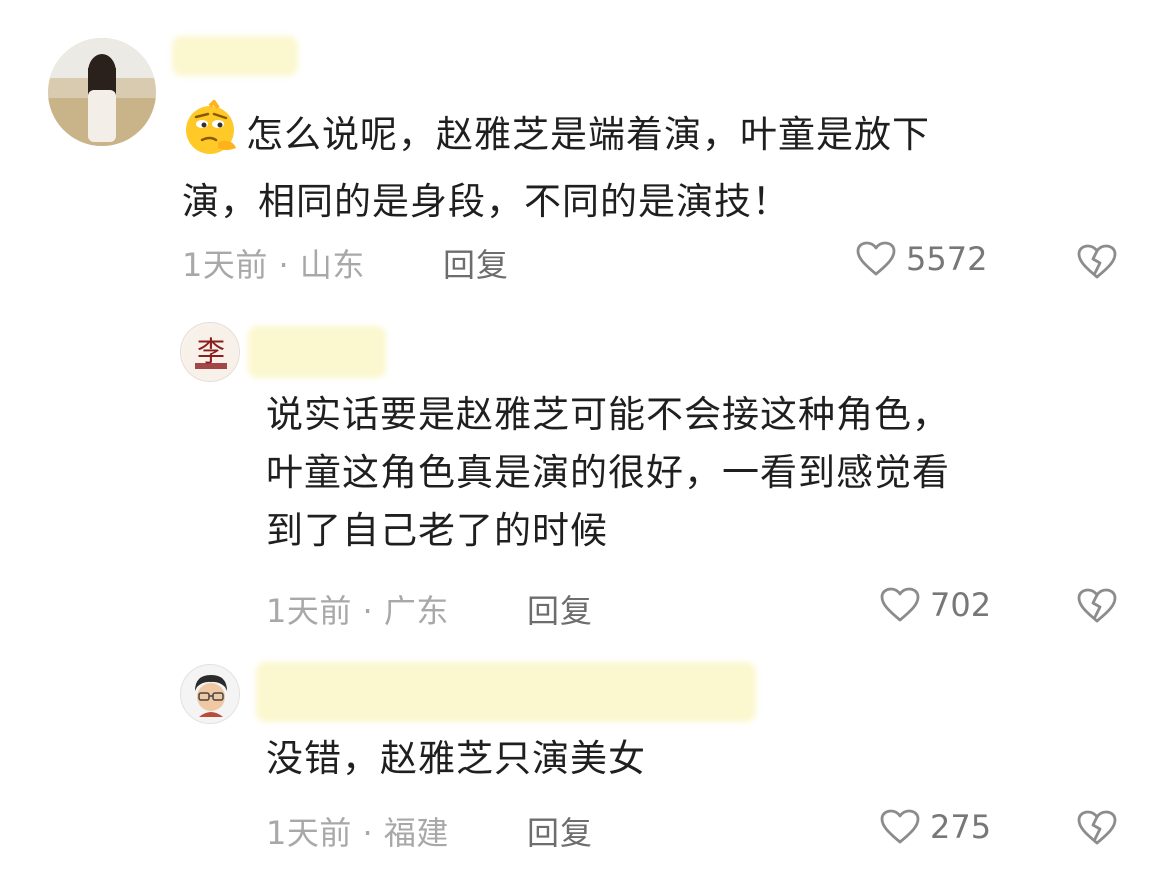  I want to click on like-button: 702, so click(935, 605).